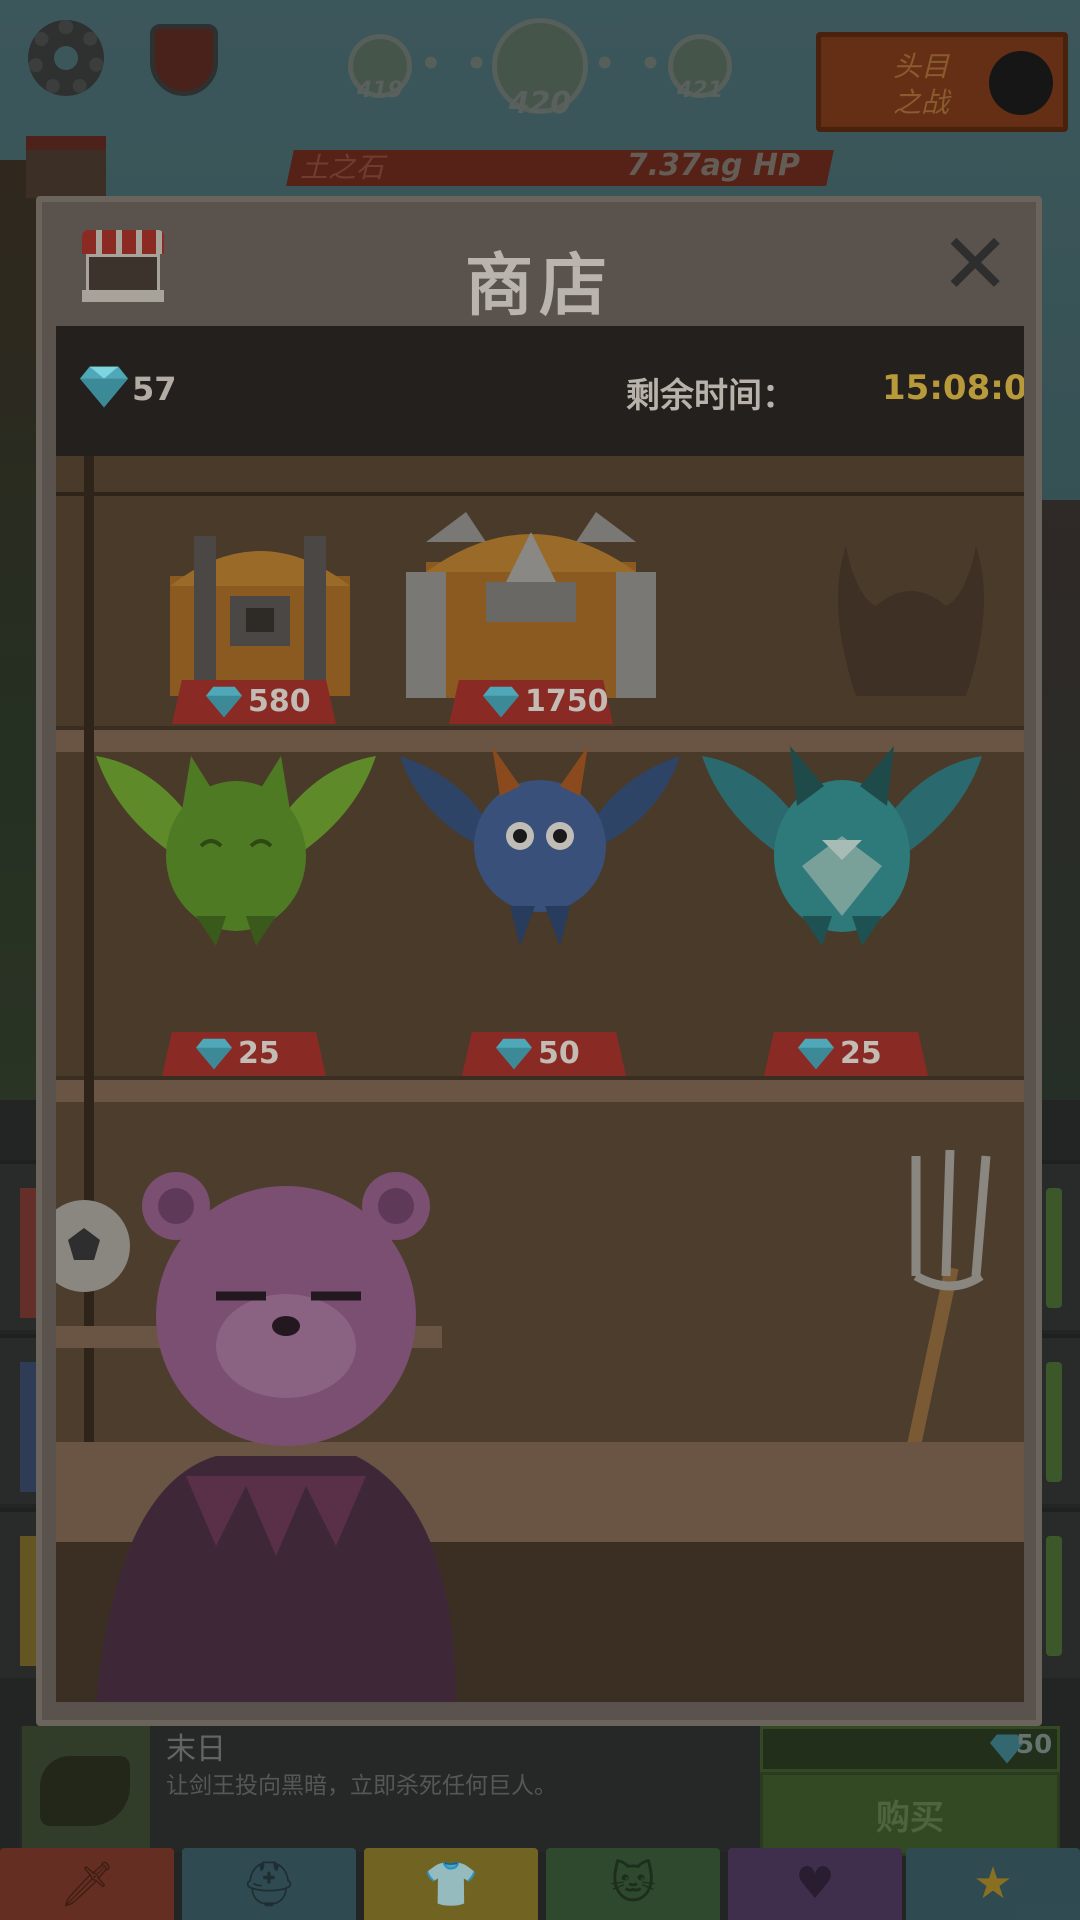 This screenshot has height=1920, width=1080. What do you see at coordinates (842, 841) in the screenshot?
I see `teal-bird-pet-icon` at bounding box center [842, 841].